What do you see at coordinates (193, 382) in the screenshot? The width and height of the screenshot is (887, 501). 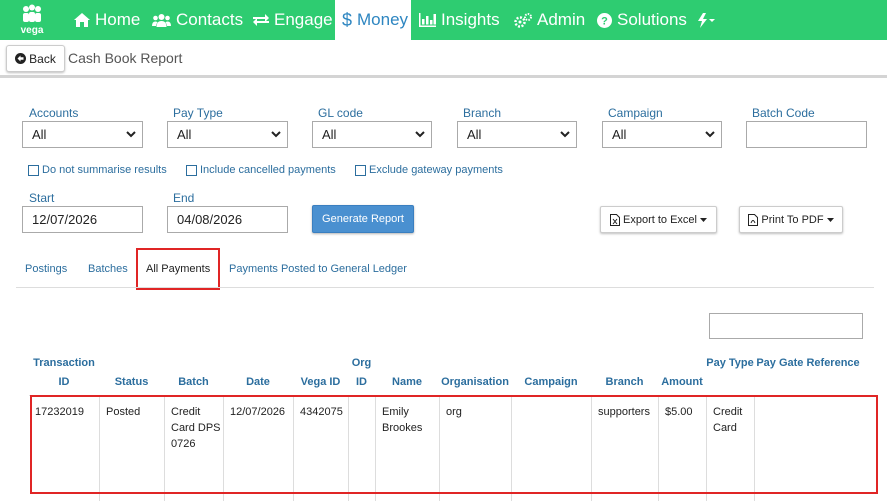 I see `th-batch: Batch` at bounding box center [193, 382].